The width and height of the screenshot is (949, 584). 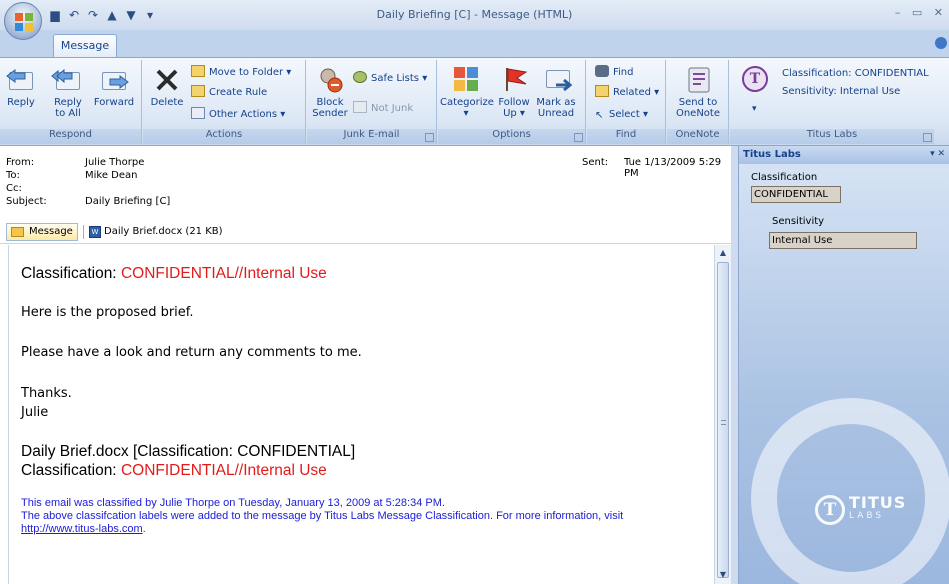 What do you see at coordinates (556, 79) in the screenshot?
I see `mark-unread-icon` at bounding box center [556, 79].